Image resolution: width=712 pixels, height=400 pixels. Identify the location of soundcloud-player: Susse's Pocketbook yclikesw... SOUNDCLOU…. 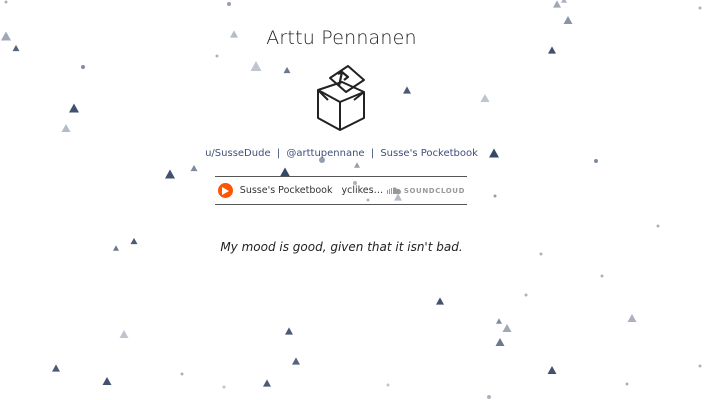
(341, 190).